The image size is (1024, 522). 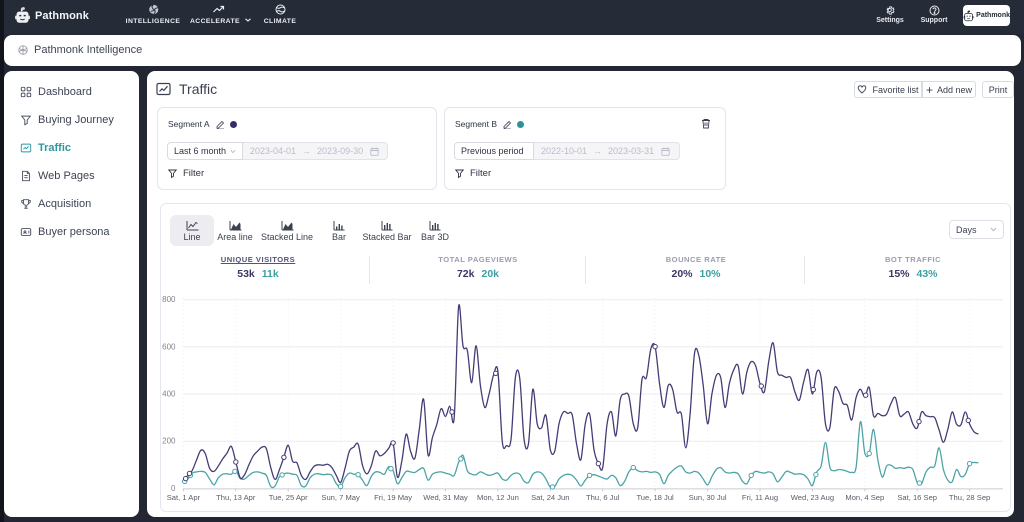 What do you see at coordinates (169, 346) in the screenshot?
I see `svg-text: 600` at bounding box center [169, 346].